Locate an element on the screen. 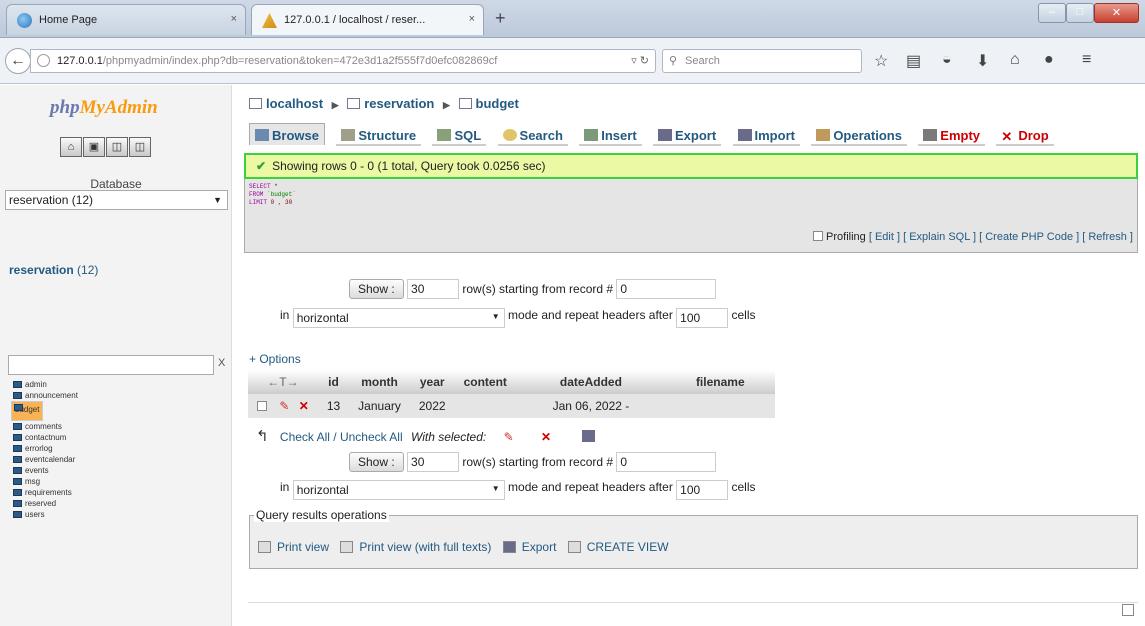  print-view-link: Print view is located at coordinates (303, 547).